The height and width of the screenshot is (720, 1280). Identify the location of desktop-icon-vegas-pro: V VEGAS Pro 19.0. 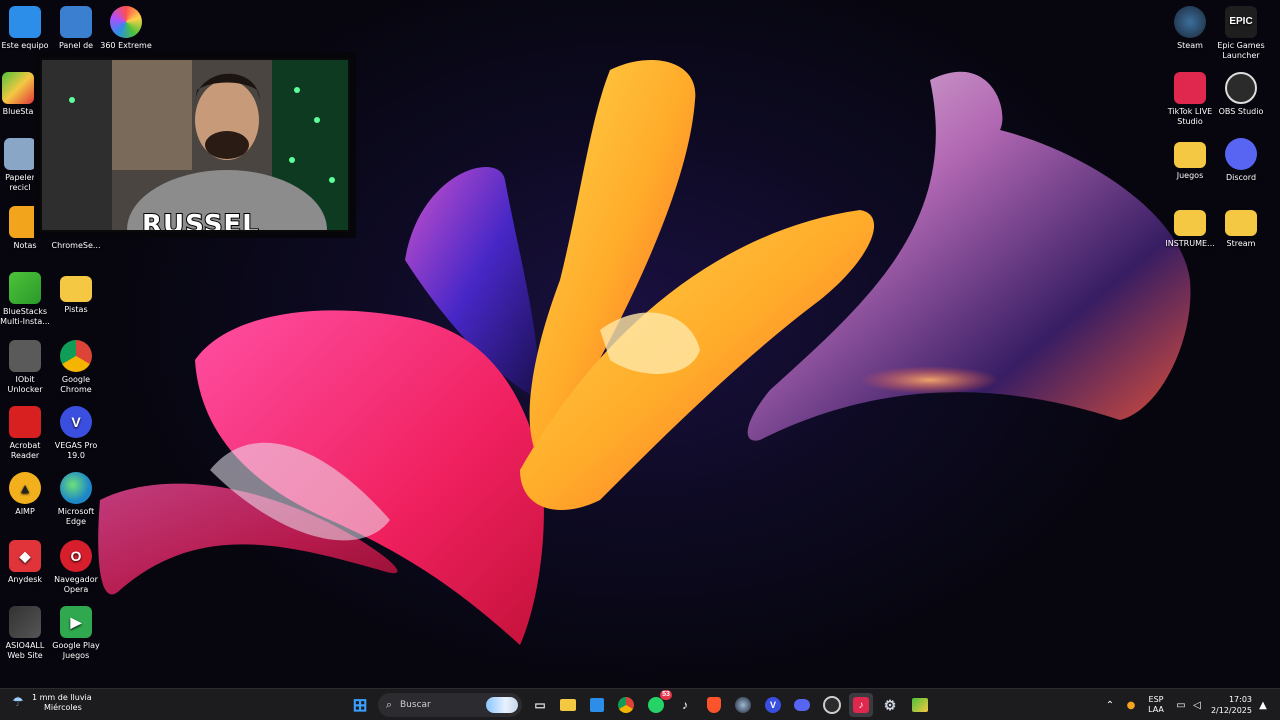
(76, 433).